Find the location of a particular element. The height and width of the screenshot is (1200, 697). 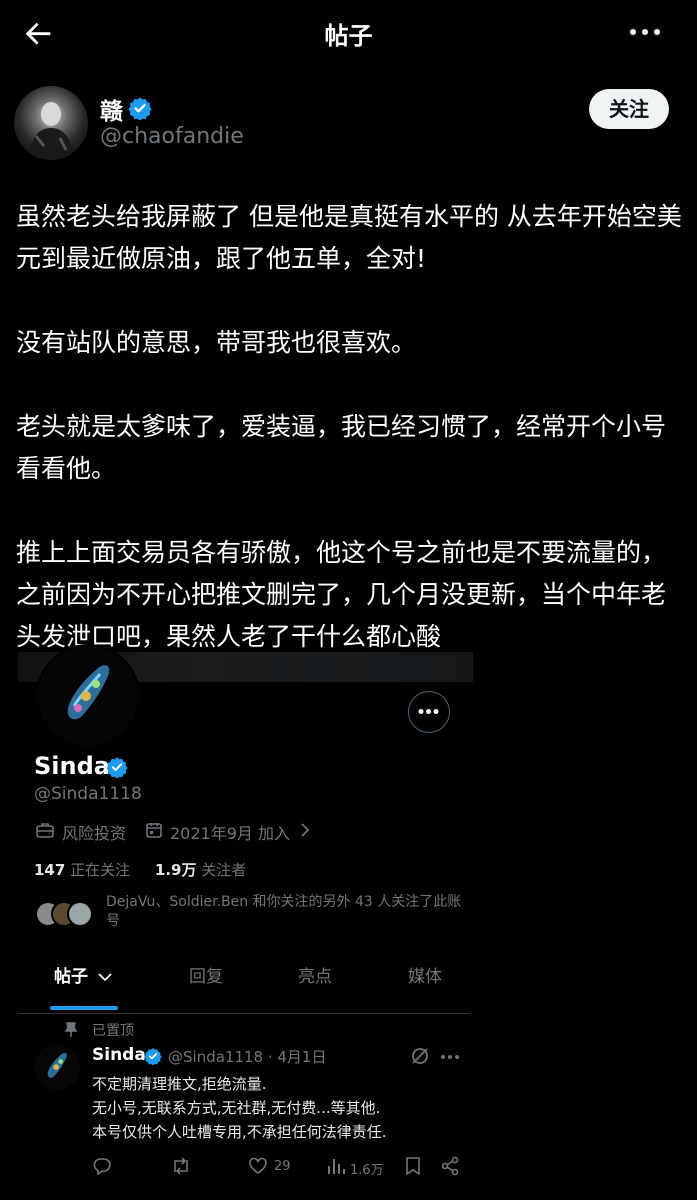

reply-icon is located at coordinates (102, 1167).